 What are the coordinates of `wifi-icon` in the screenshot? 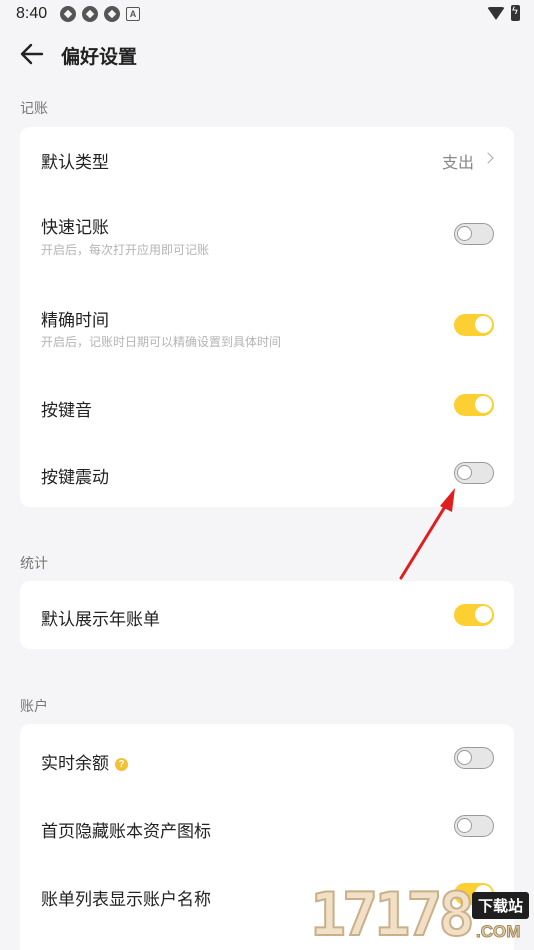 It's located at (496, 13).